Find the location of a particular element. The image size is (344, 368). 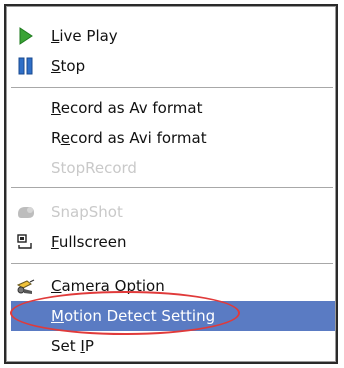

menu-item-record-avi: Record as Avi format is located at coordinates (173, 138).